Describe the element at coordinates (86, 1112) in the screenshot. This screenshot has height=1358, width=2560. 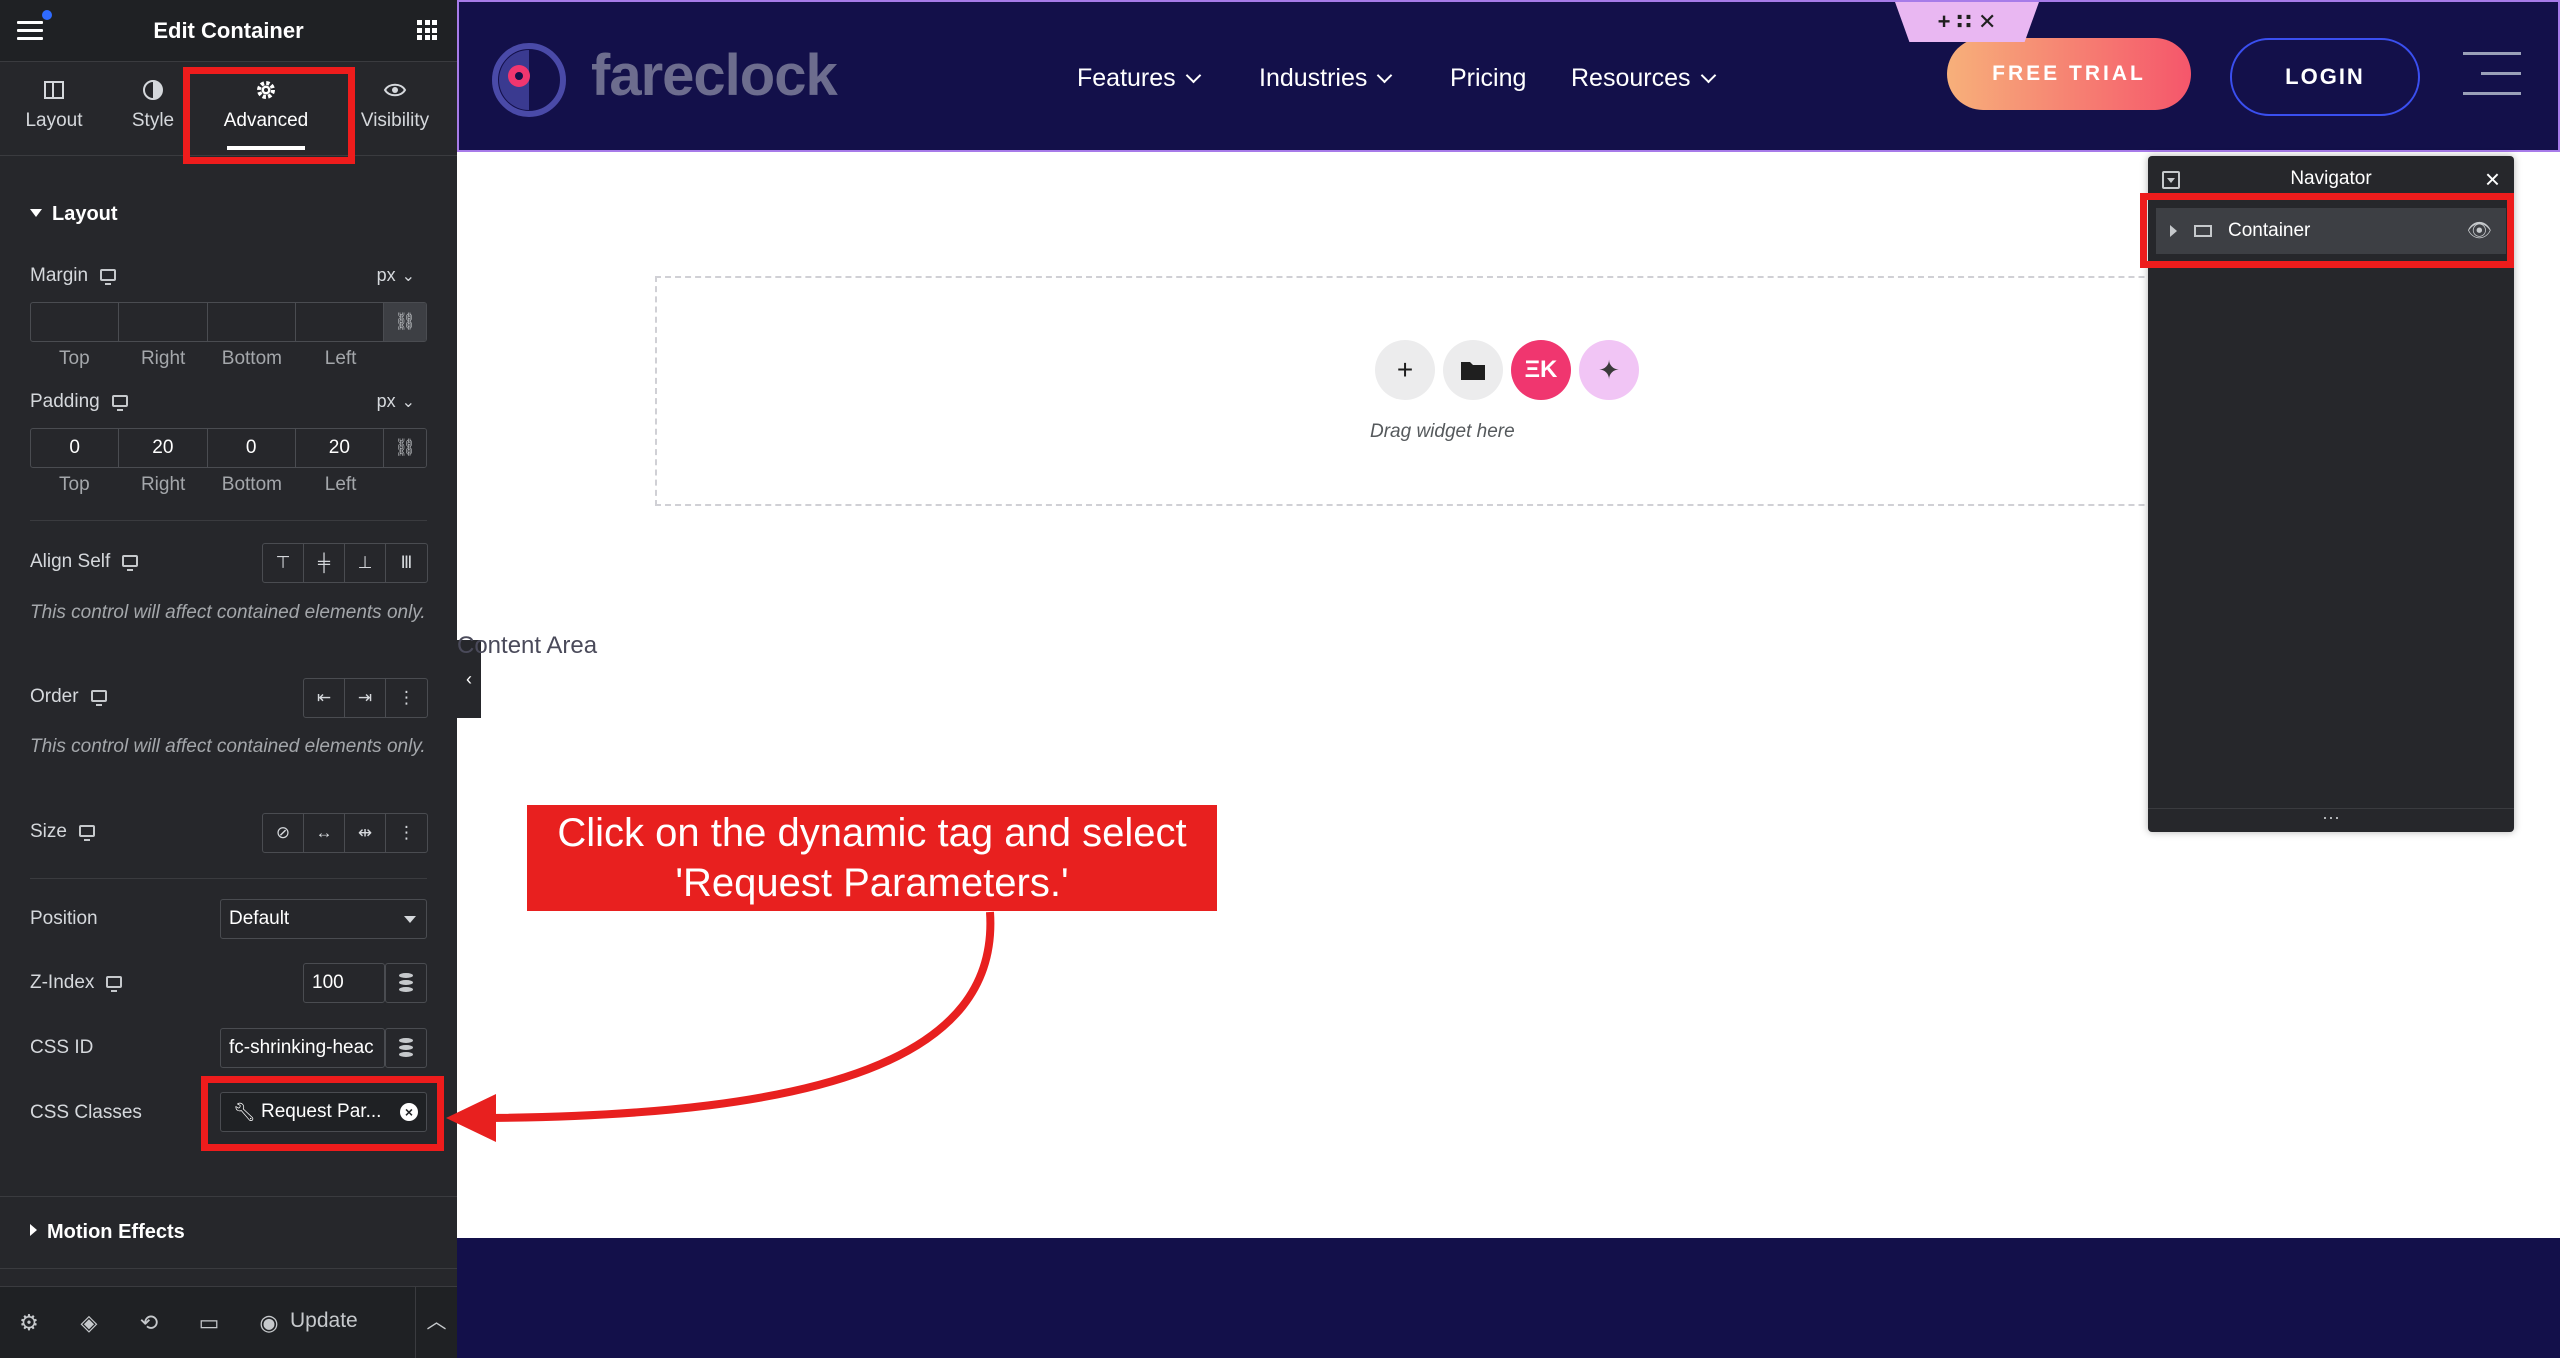
I see `css-classes-label: CSS Classes` at that location.